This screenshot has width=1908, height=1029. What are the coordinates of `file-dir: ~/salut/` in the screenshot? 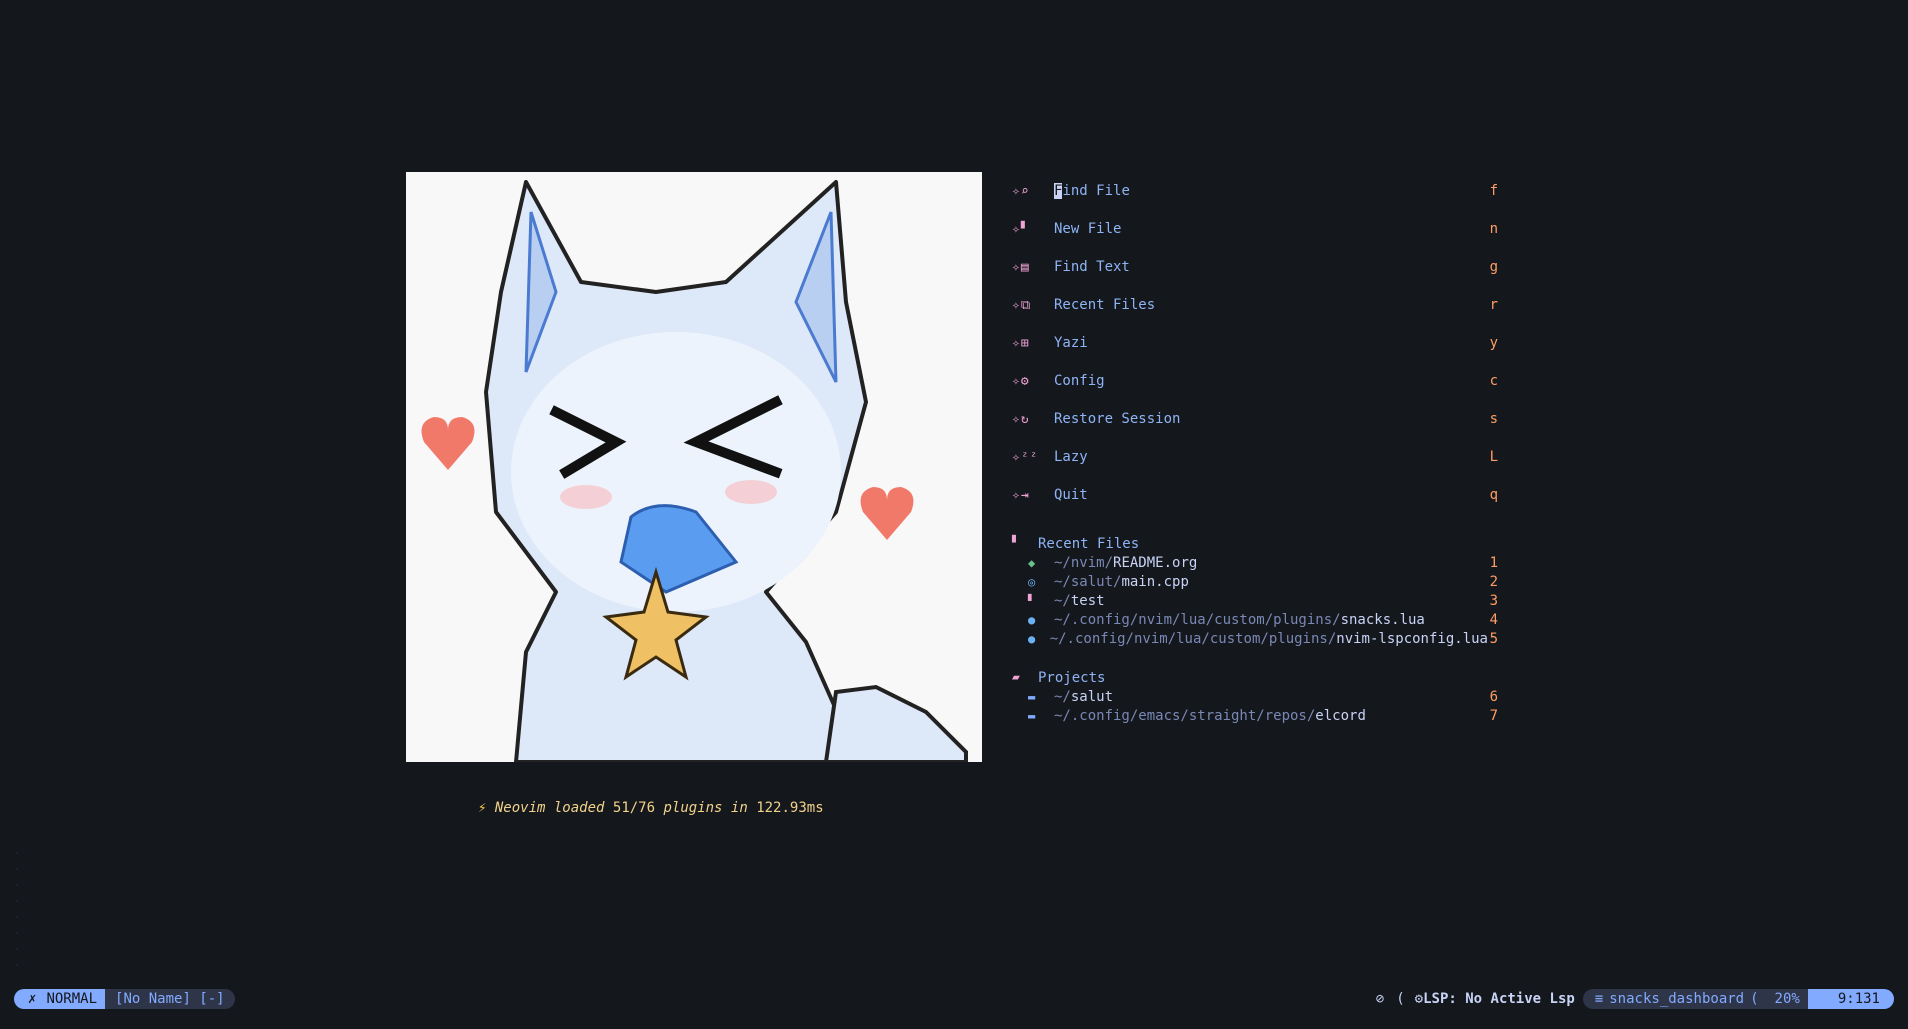 It's located at (1088, 581).